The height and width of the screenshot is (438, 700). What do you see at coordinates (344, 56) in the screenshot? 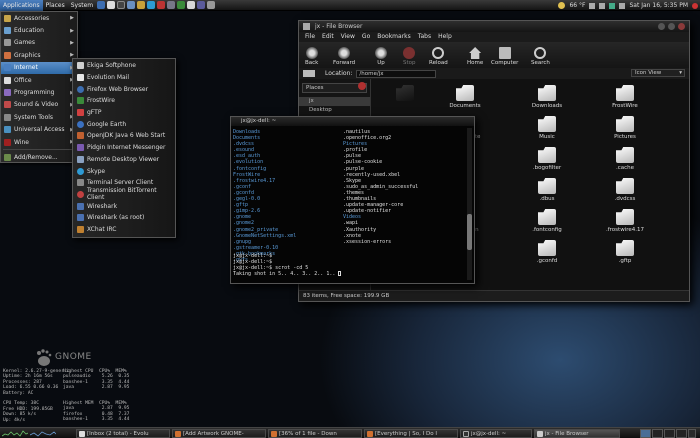
I see `forward-button: Forward` at bounding box center [344, 56].